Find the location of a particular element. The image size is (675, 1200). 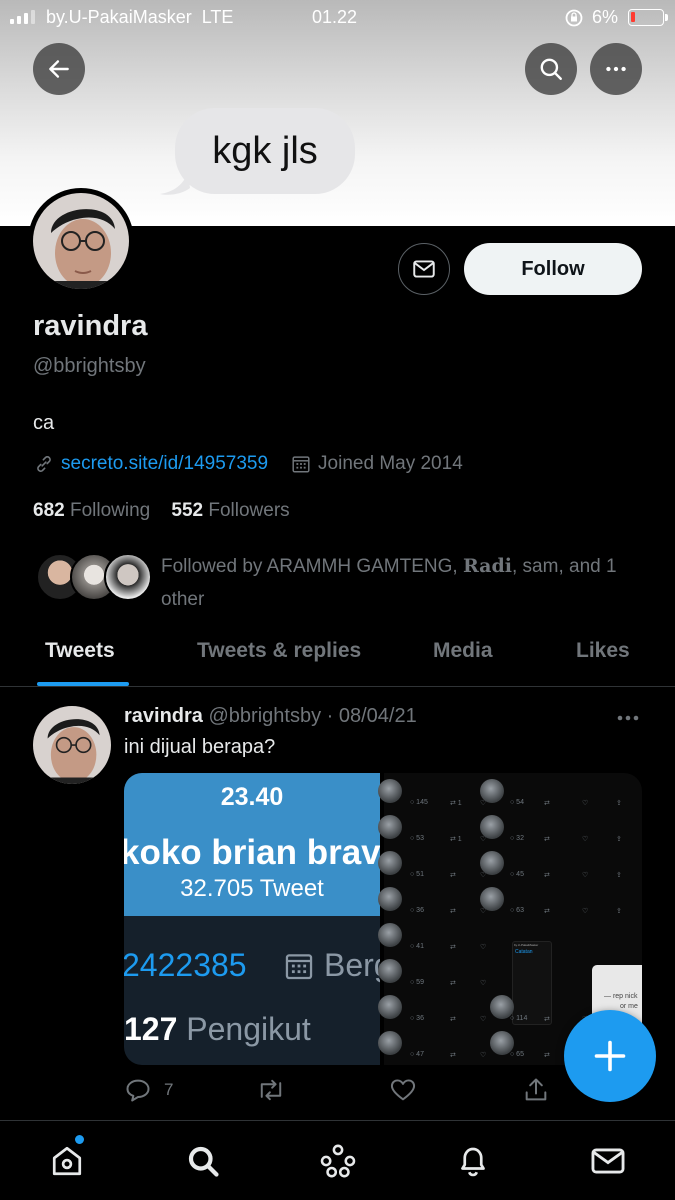

nav-home is located at coordinates (67, 1161).